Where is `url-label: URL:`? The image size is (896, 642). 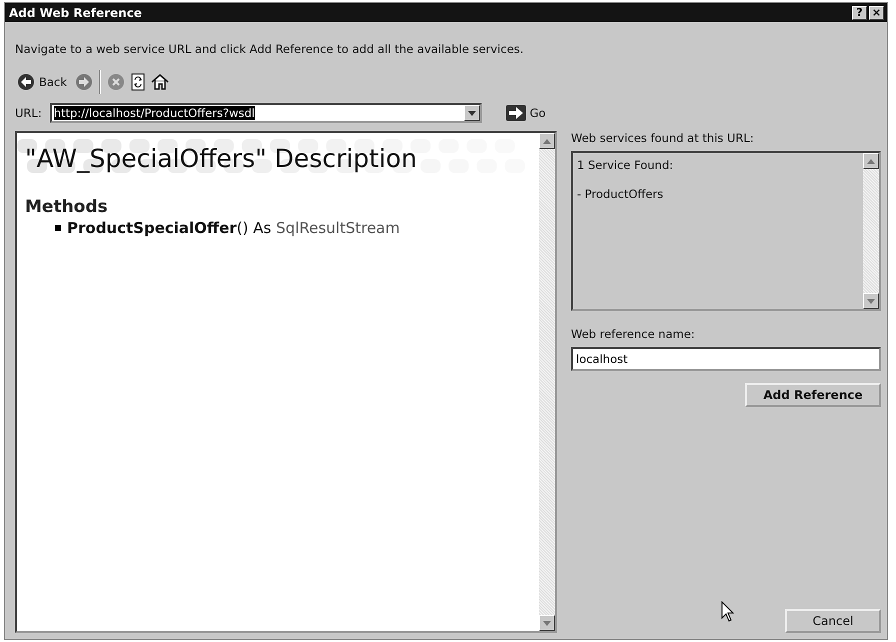
url-label: URL: is located at coordinates (28, 113).